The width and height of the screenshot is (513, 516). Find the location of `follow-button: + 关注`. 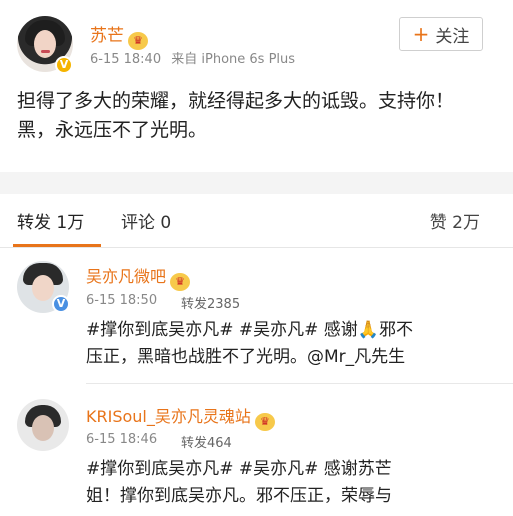

follow-button: + 关注 is located at coordinates (441, 34).